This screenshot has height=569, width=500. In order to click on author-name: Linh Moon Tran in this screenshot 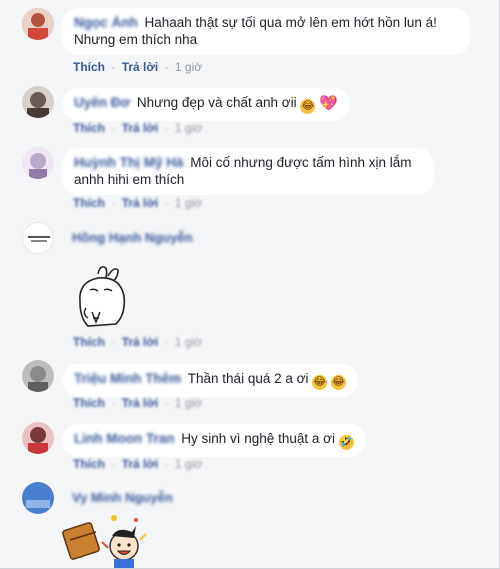, I will do `click(124, 438)`.